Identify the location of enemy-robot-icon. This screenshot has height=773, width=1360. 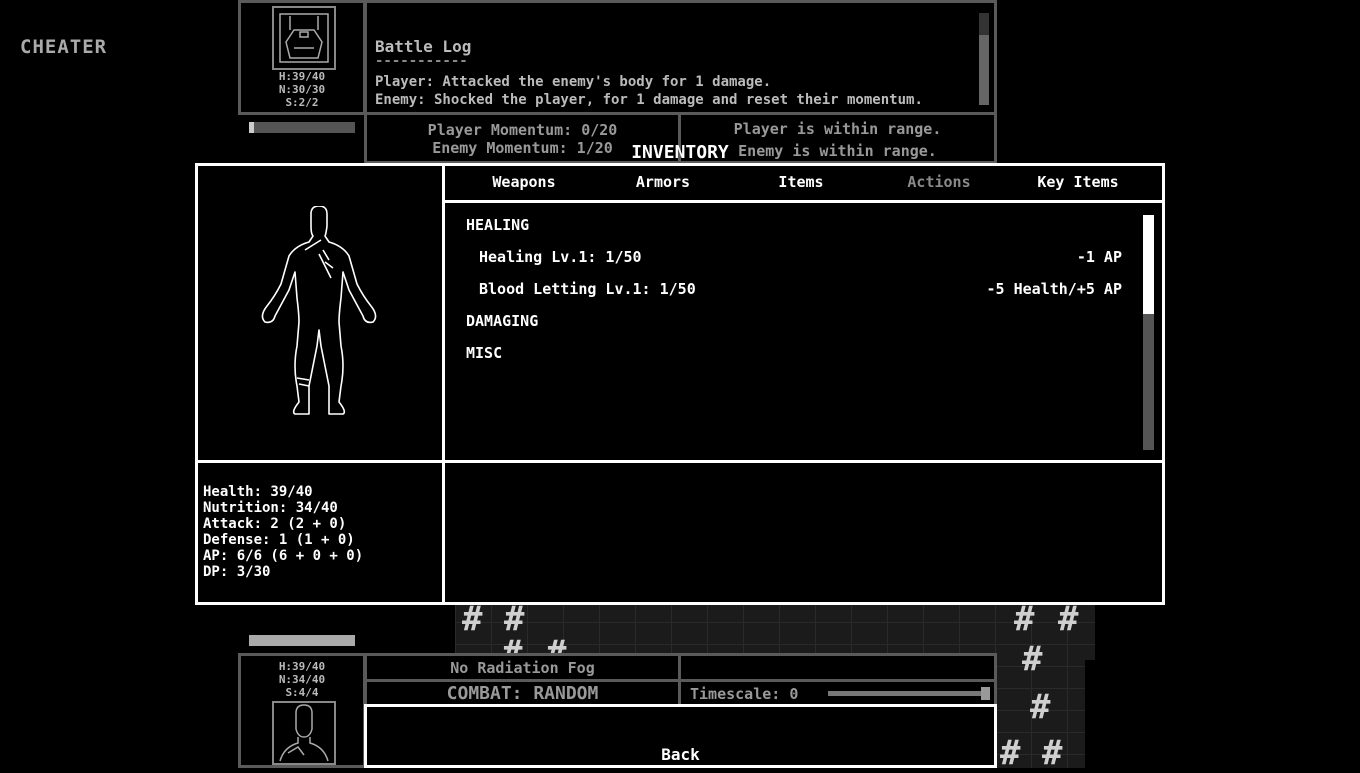
(304, 38).